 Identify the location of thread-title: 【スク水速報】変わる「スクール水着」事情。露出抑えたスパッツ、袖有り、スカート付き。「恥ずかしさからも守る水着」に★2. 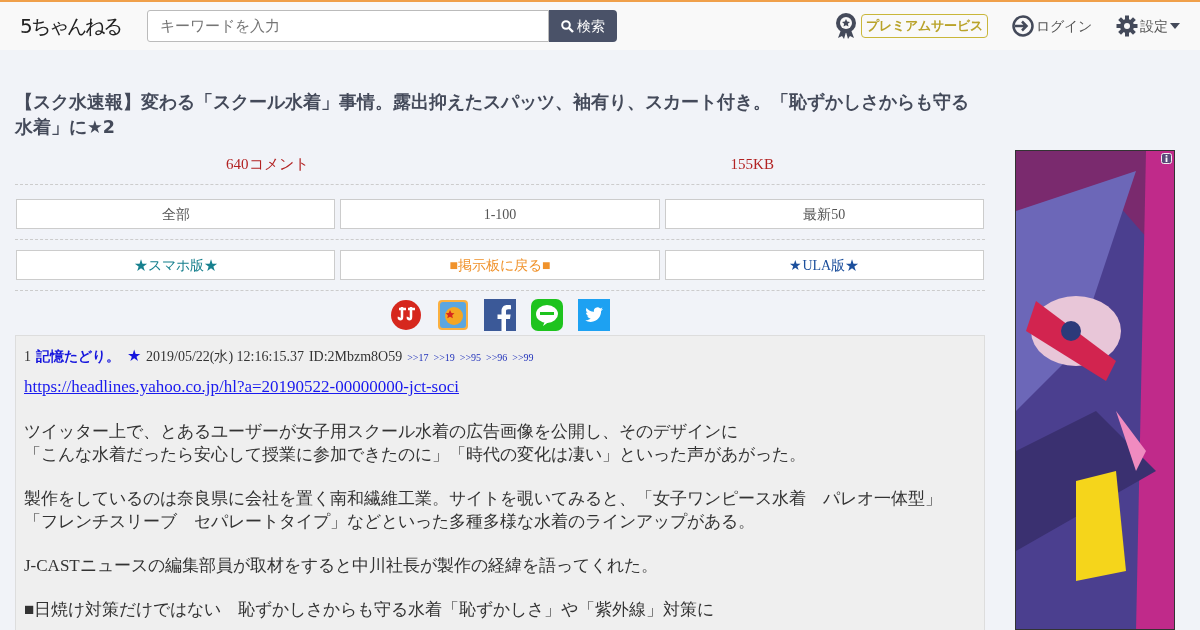
(492, 115).